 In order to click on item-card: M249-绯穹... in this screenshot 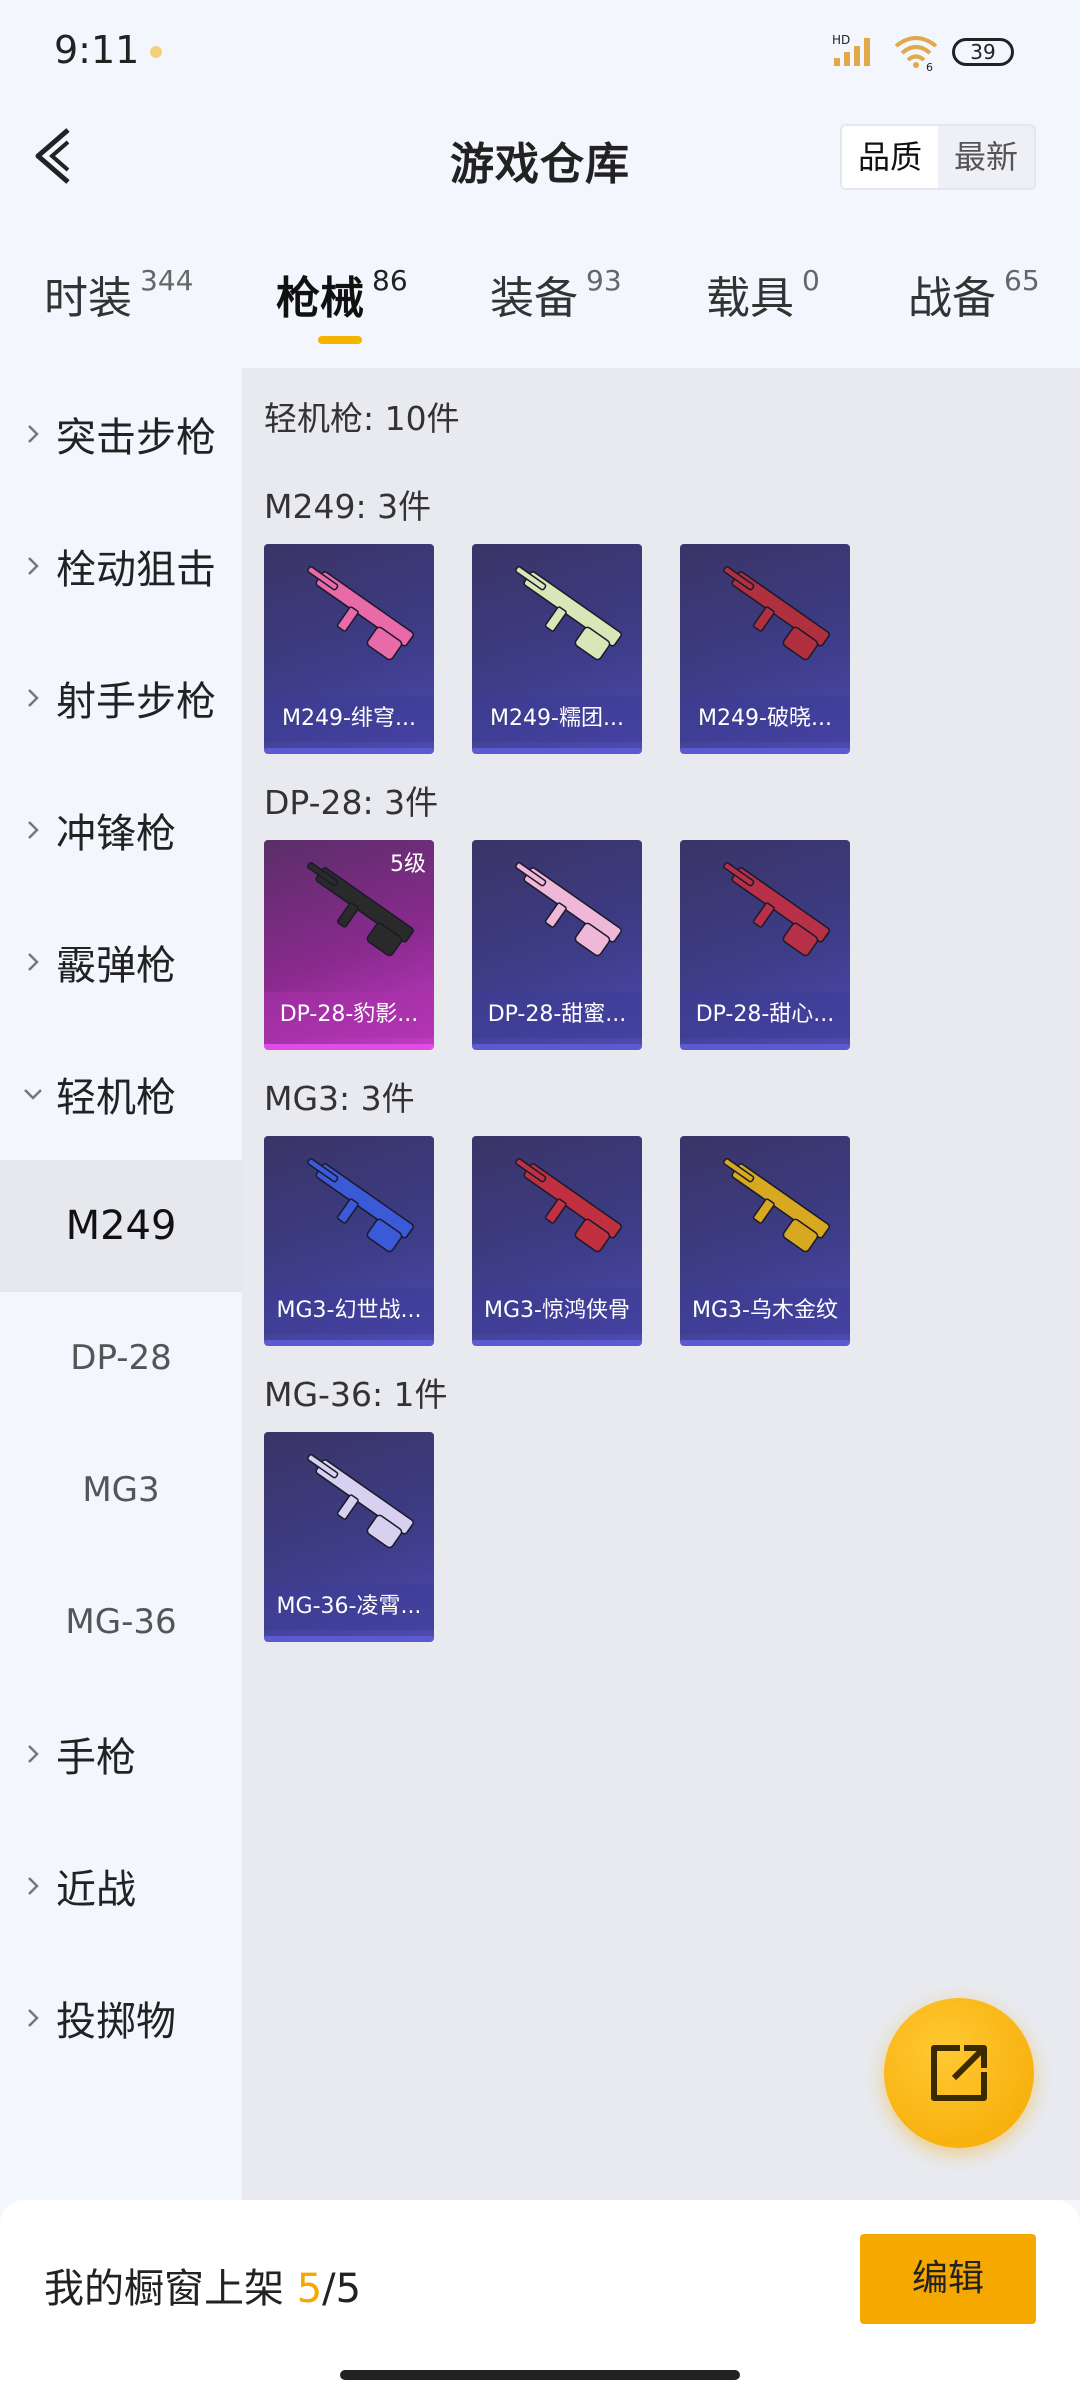, I will do `click(349, 649)`.